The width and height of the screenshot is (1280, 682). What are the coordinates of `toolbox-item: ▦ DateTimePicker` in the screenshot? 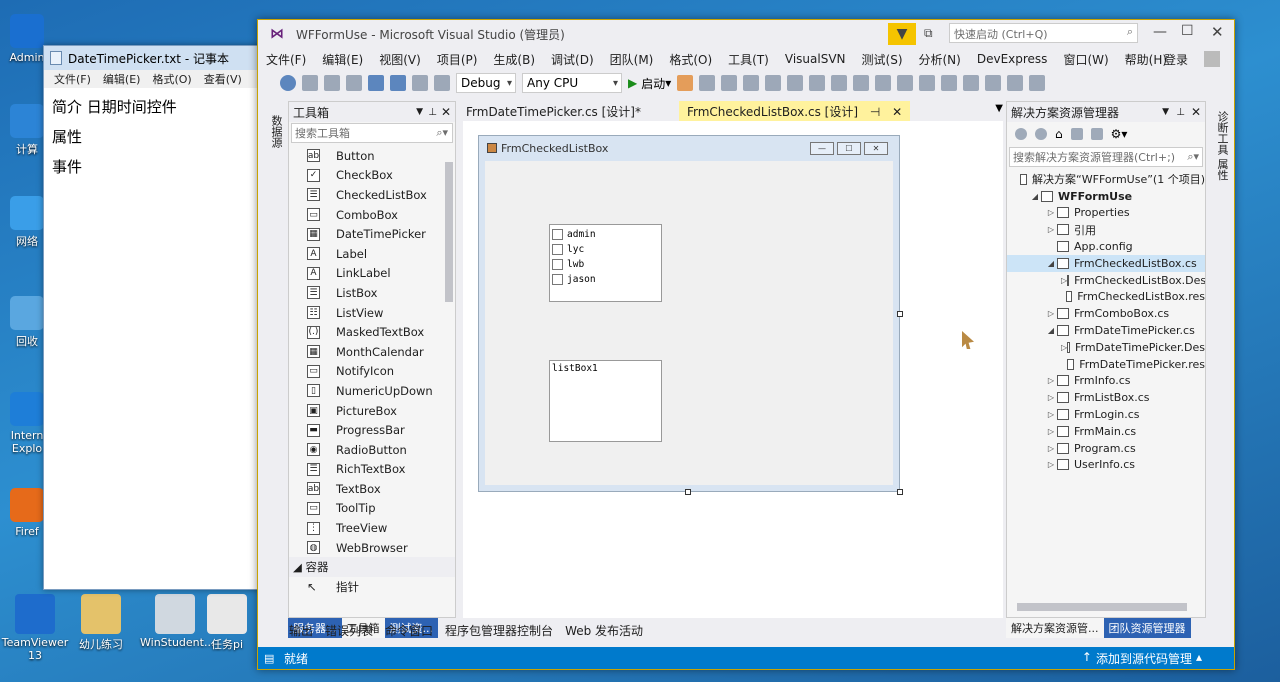 It's located at (372, 234).